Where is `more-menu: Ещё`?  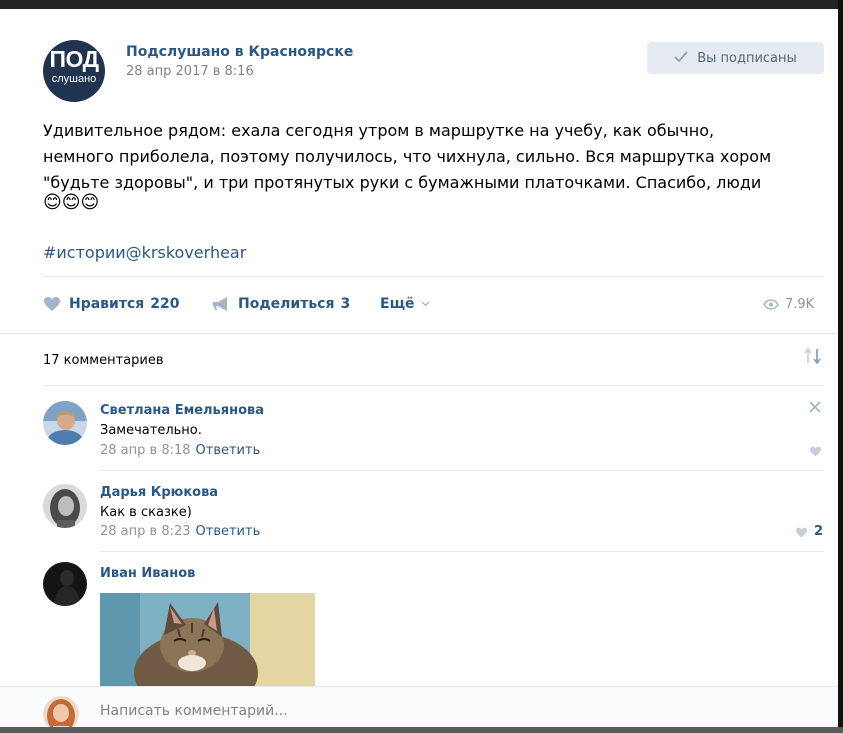 more-menu: Ещё is located at coordinates (405, 304).